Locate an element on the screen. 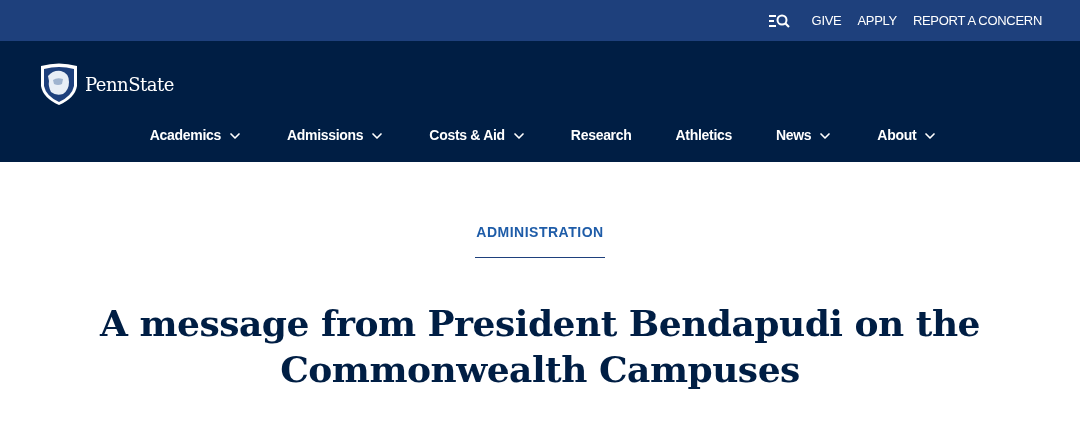 This screenshot has height=433, width=1080. nav-item: Costs & Aid is located at coordinates (478, 135).